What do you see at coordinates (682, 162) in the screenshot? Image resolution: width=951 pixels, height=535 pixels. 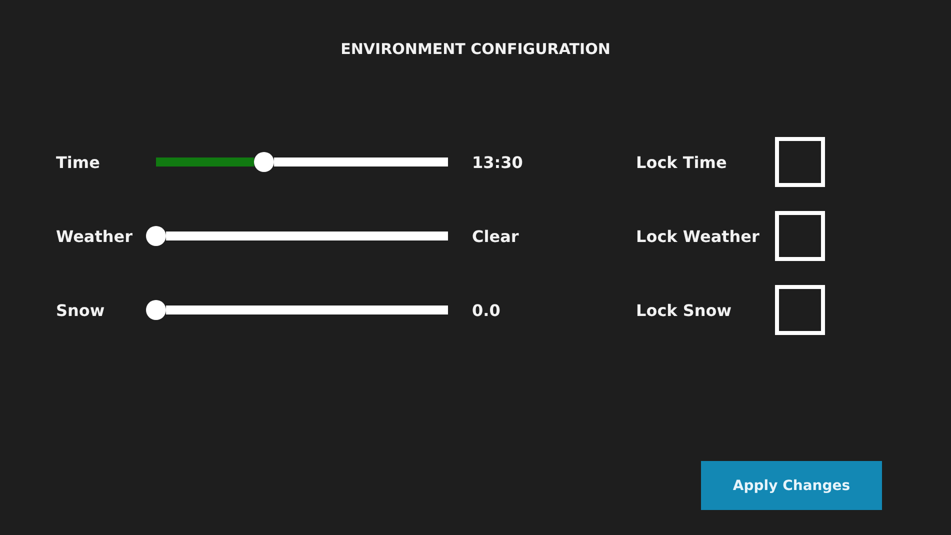 I see `lock-label: Lock Time` at bounding box center [682, 162].